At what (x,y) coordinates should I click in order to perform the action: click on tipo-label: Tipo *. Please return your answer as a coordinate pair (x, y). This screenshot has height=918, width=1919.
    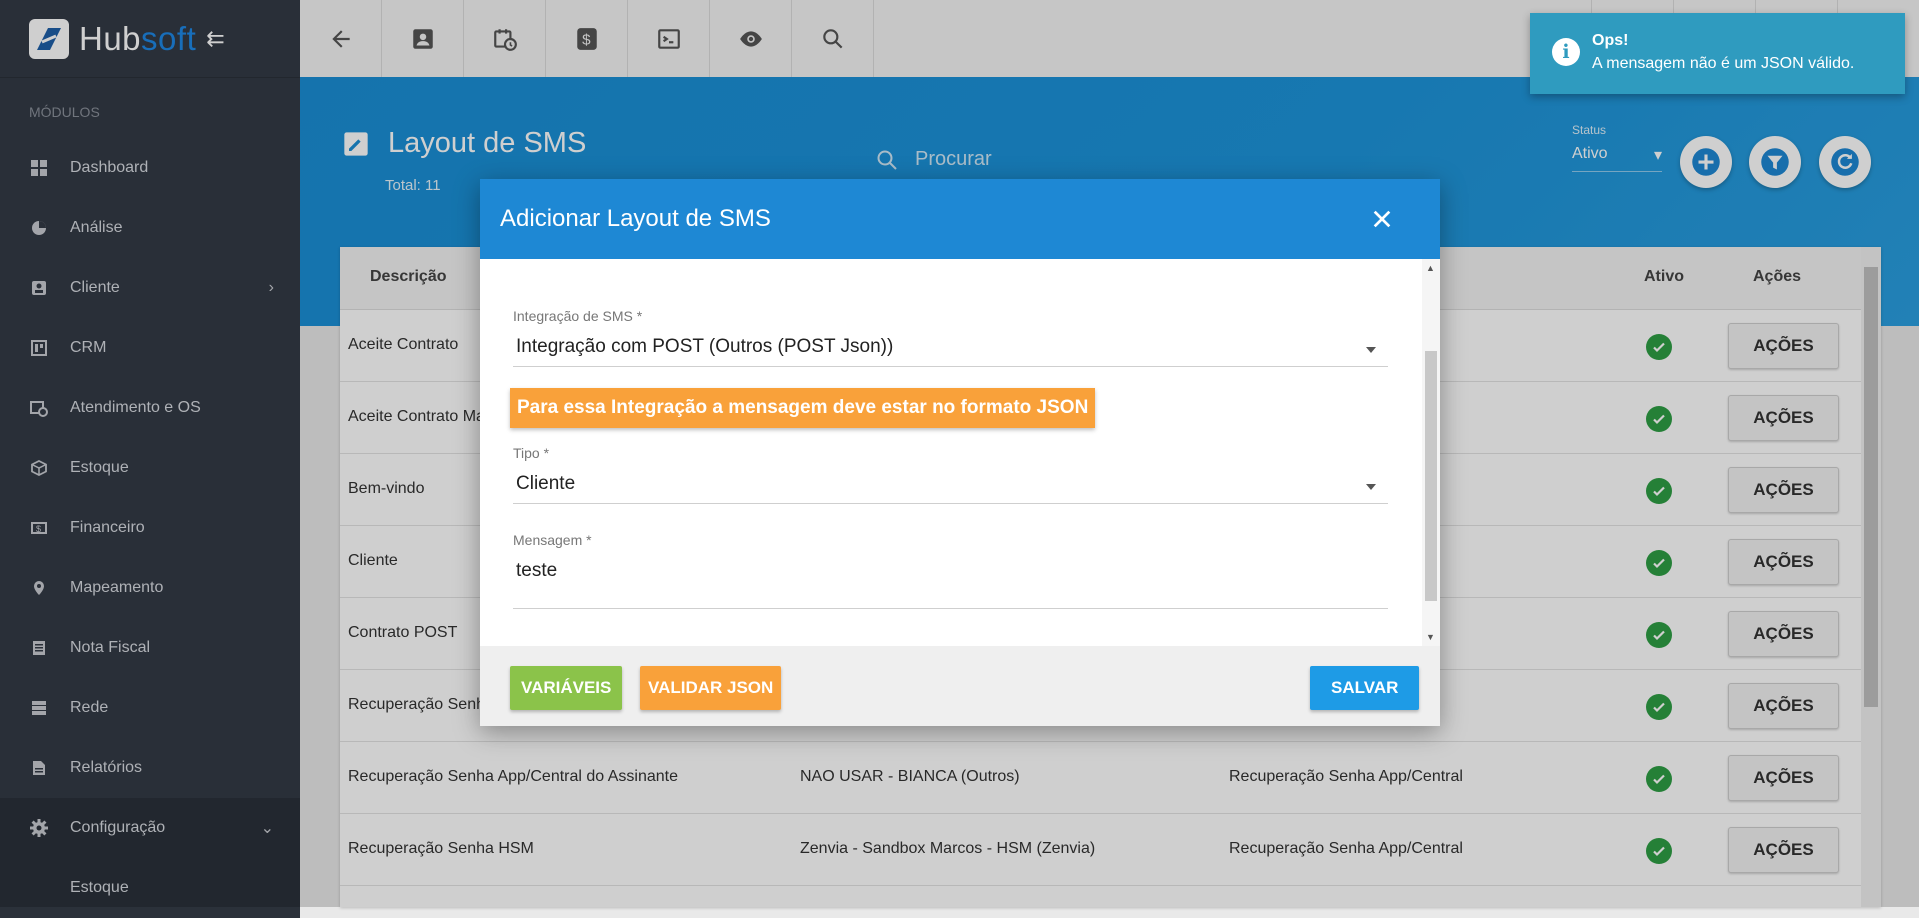
    Looking at the image, I should click on (531, 453).